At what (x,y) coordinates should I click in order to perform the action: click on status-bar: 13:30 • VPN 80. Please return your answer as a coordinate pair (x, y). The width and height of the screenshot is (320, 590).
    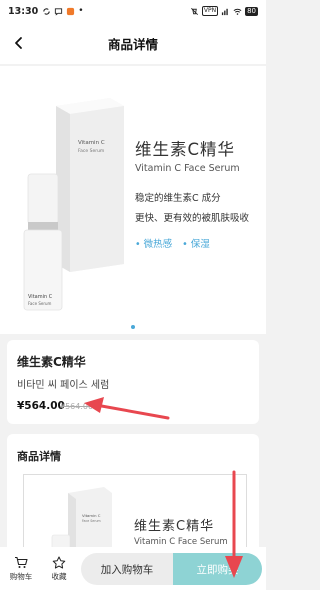
    Looking at the image, I should click on (133, 11).